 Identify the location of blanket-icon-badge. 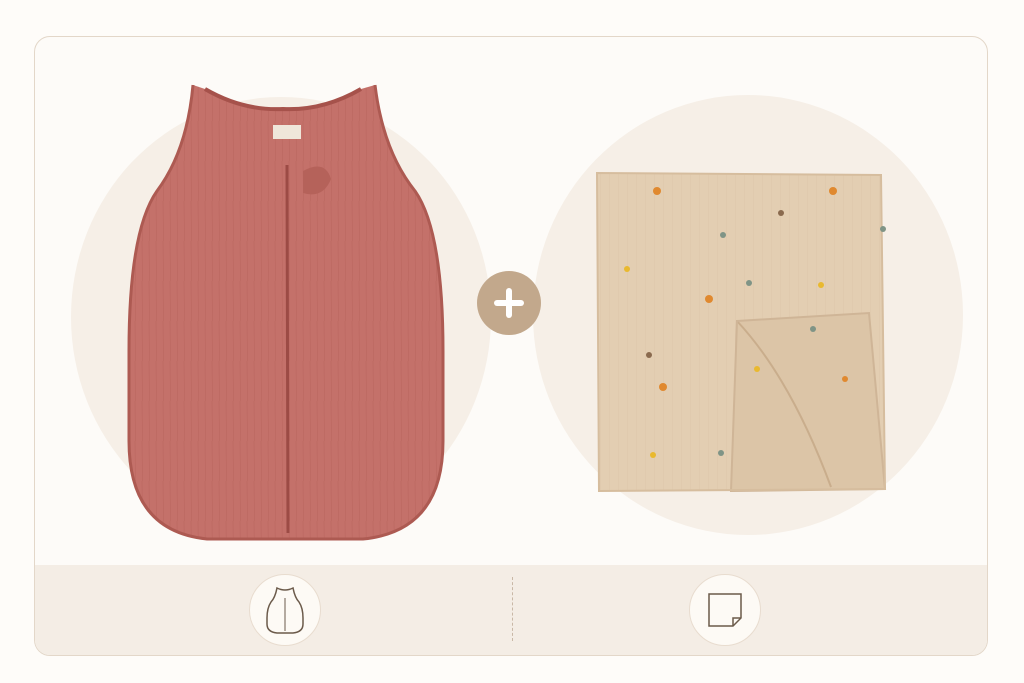
(725, 610).